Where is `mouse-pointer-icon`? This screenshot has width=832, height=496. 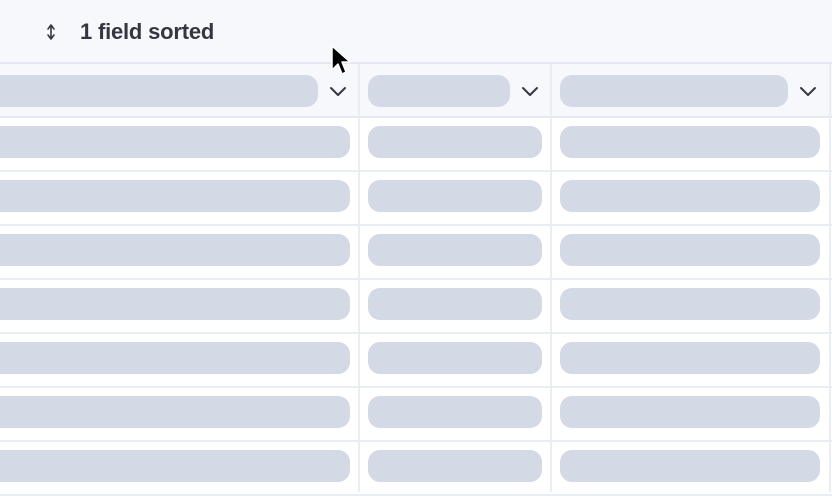
mouse-pointer-icon is located at coordinates (341, 60).